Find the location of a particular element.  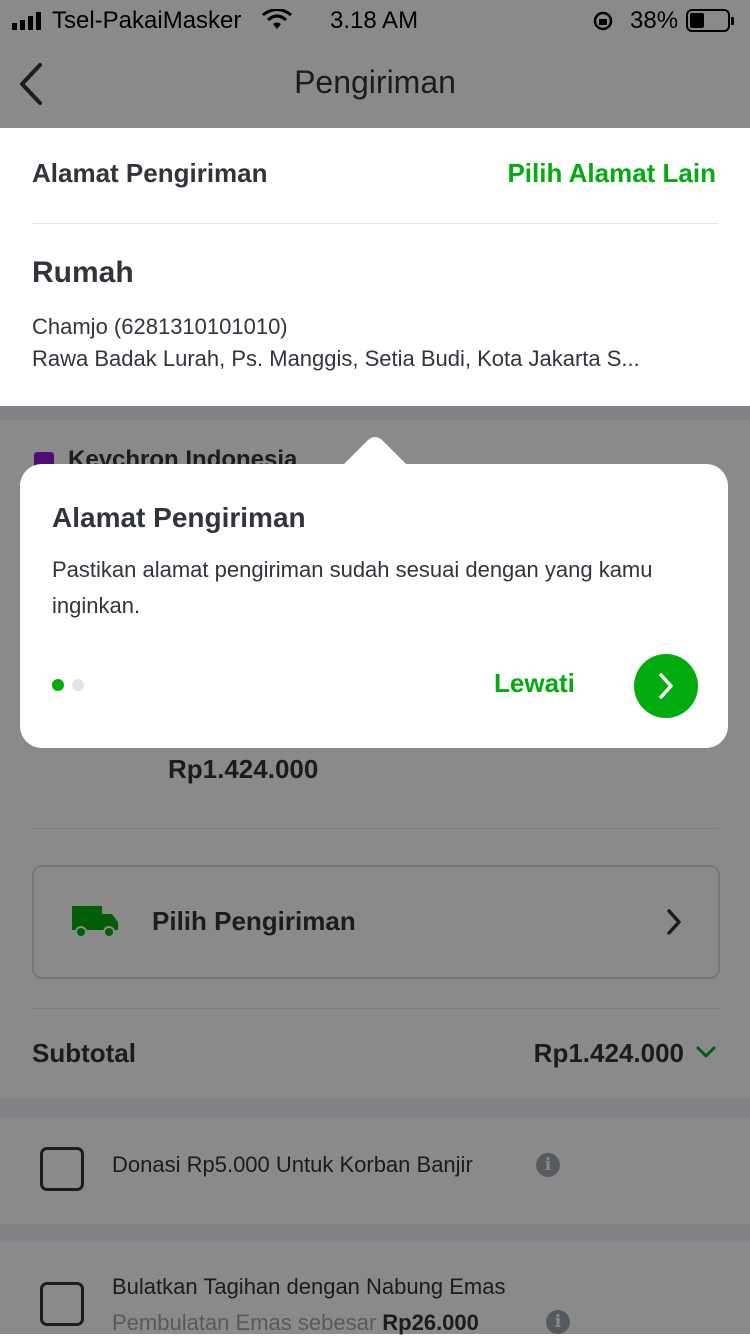

chevron-right-icon is located at coordinates (666, 686).